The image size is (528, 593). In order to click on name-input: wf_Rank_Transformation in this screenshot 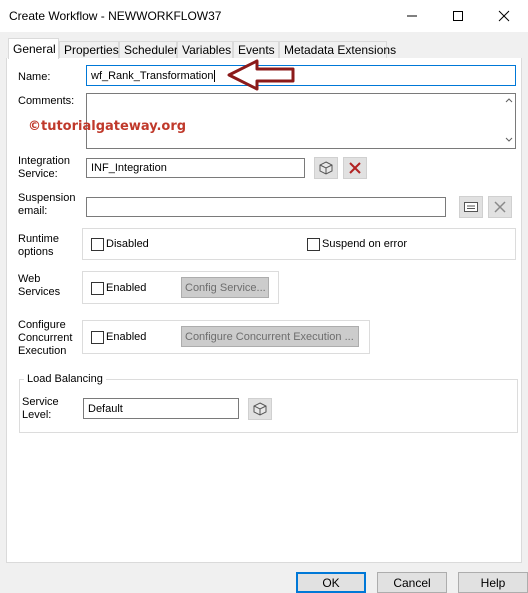, I will do `click(301, 75)`.